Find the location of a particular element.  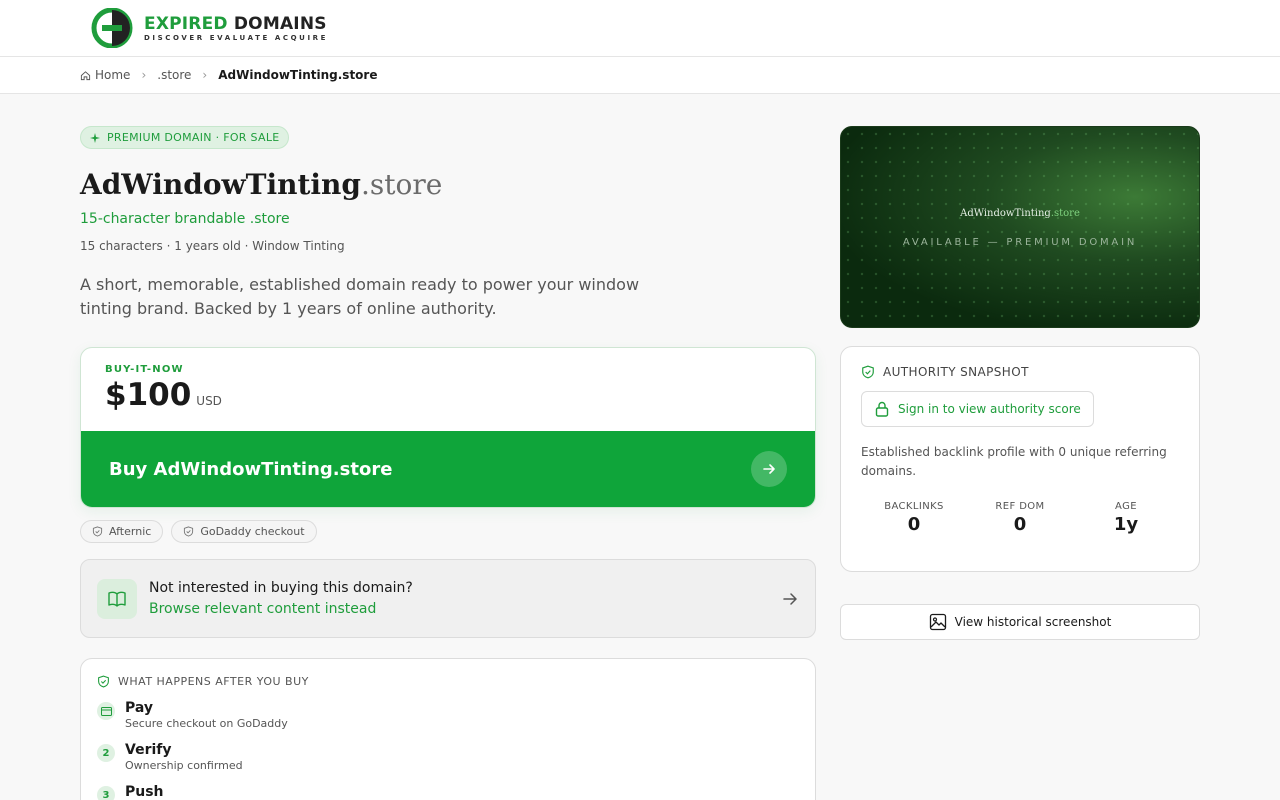

chip-godaddy: GoDaddy checkout is located at coordinates (244, 531).